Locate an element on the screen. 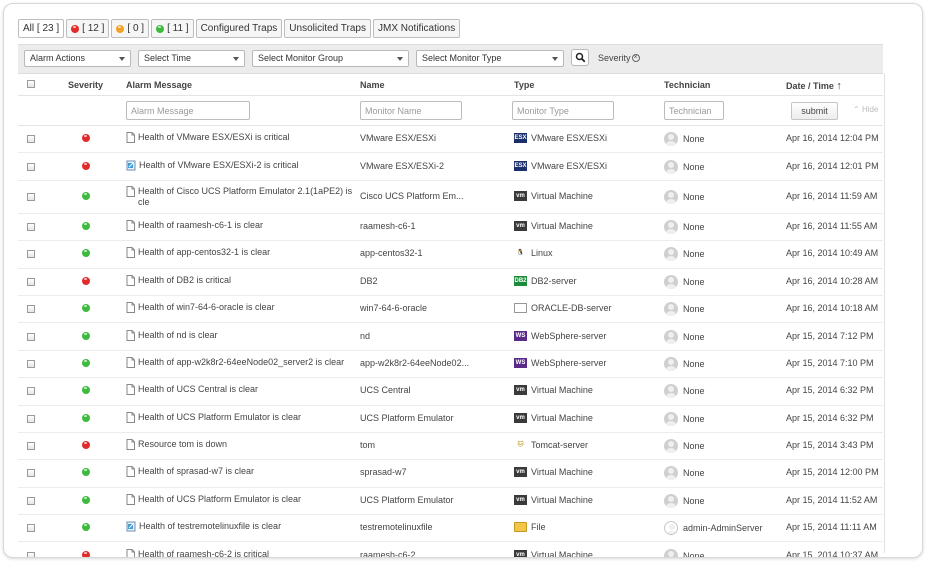 Image resolution: width=927 pixels, height=563 pixels. col-name: Name is located at coordinates (372, 85).